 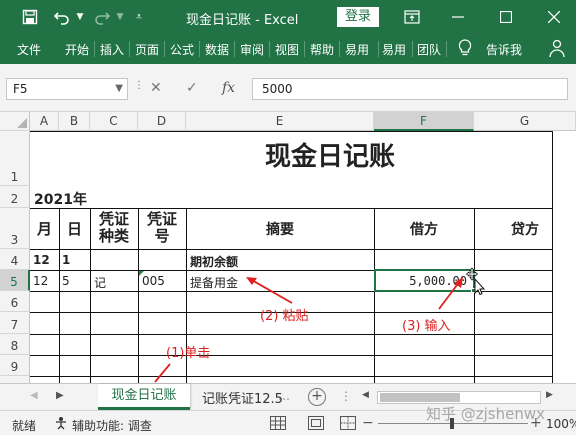 I want to click on scroll-right-icon: ▶, so click(x=549, y=395).